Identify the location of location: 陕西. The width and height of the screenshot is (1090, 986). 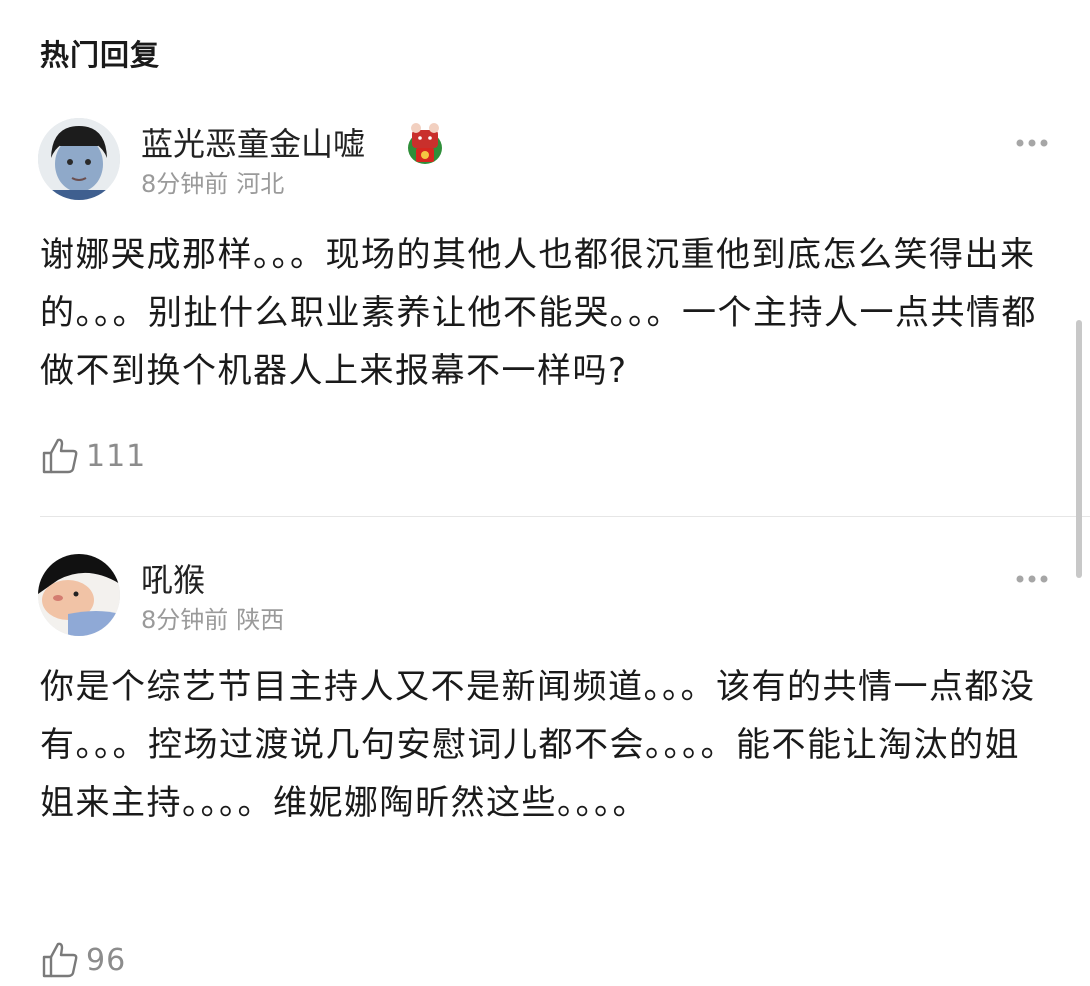
(260, 620).